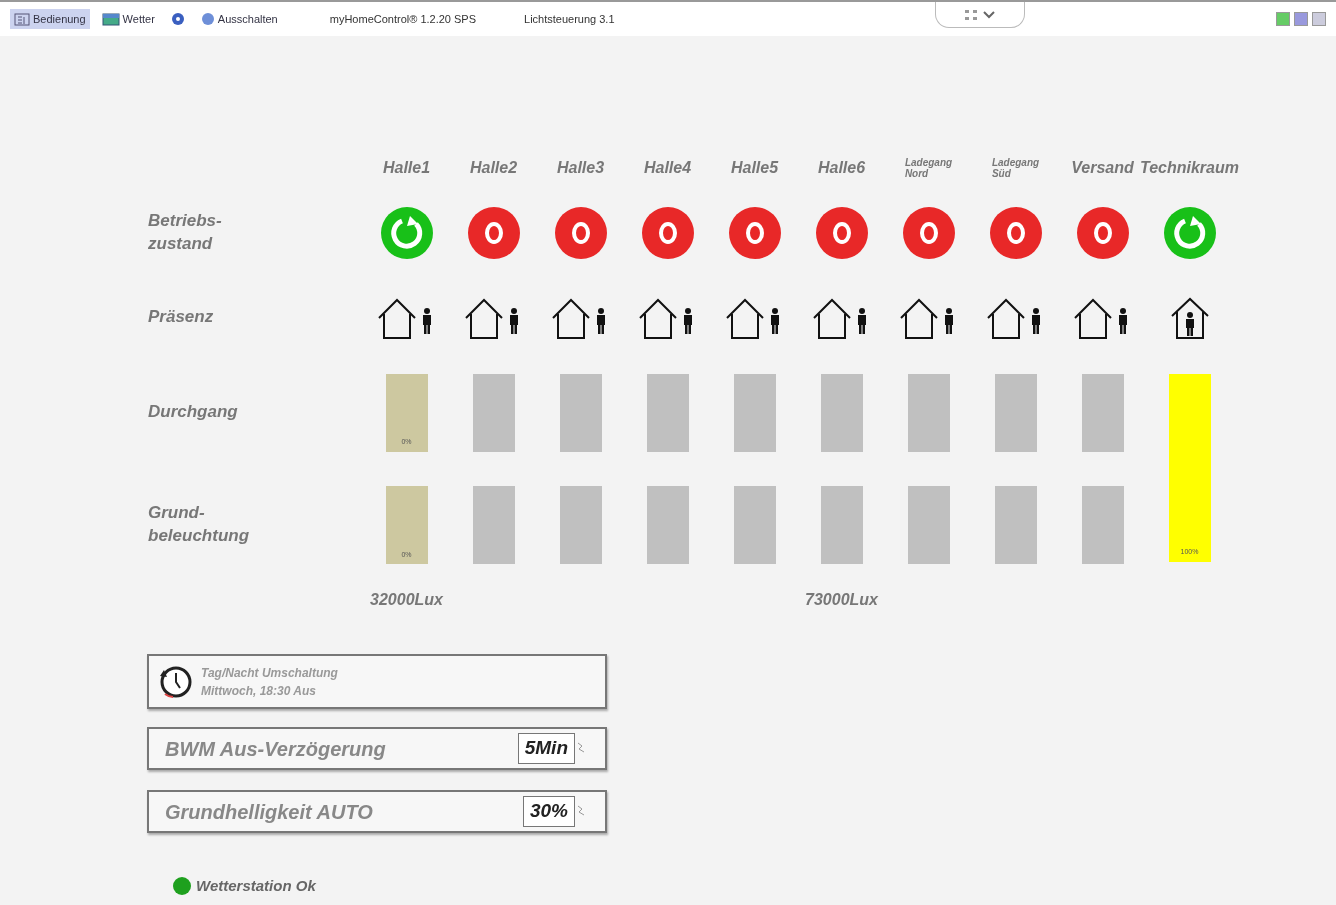 This screenshot has height=905, width=1336. What do you see at coordinates (177, 19) in the screenshot?
I see `info-icon` at bounding box center [177, 19].